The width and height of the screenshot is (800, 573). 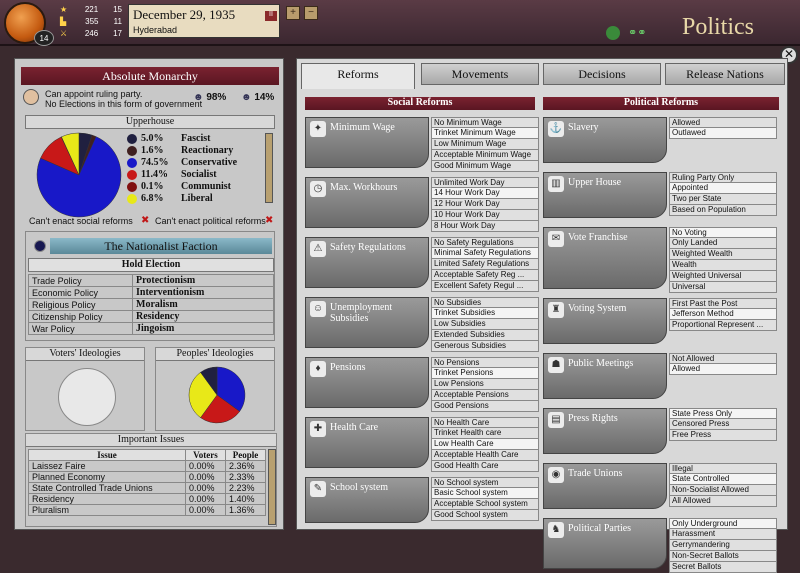 I want to click on voters-pie, so click(x=87, y=397).